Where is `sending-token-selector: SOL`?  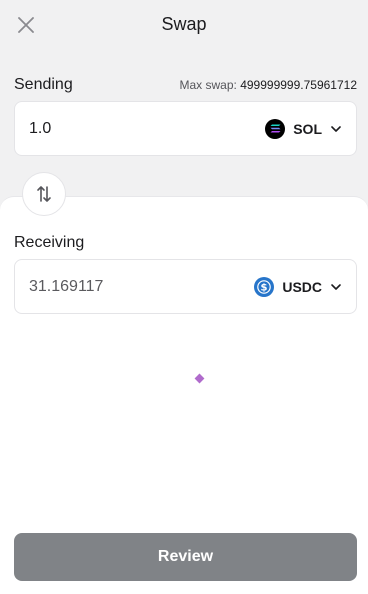 sending-token-selector: SOL is located at coordinates (303, 128).